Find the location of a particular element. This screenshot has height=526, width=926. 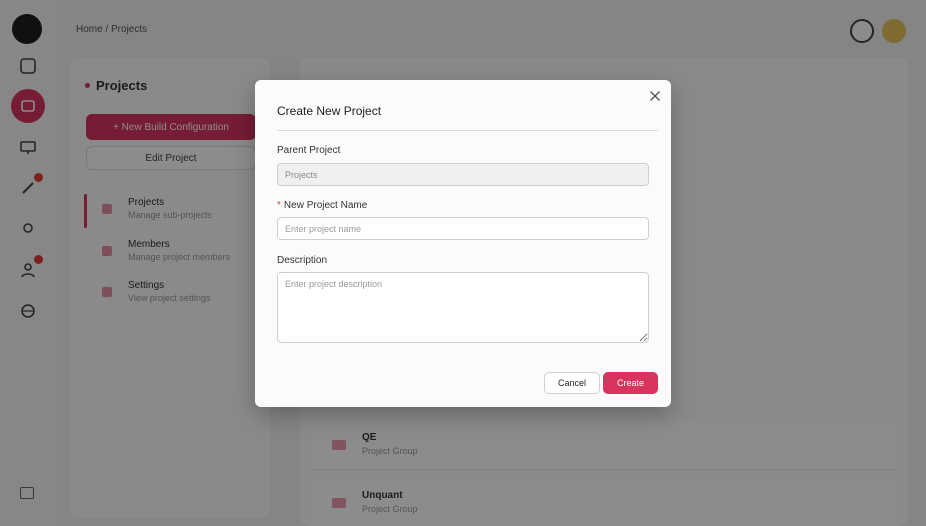

cancel-button: Cancel is located at coordinates (572, 383).